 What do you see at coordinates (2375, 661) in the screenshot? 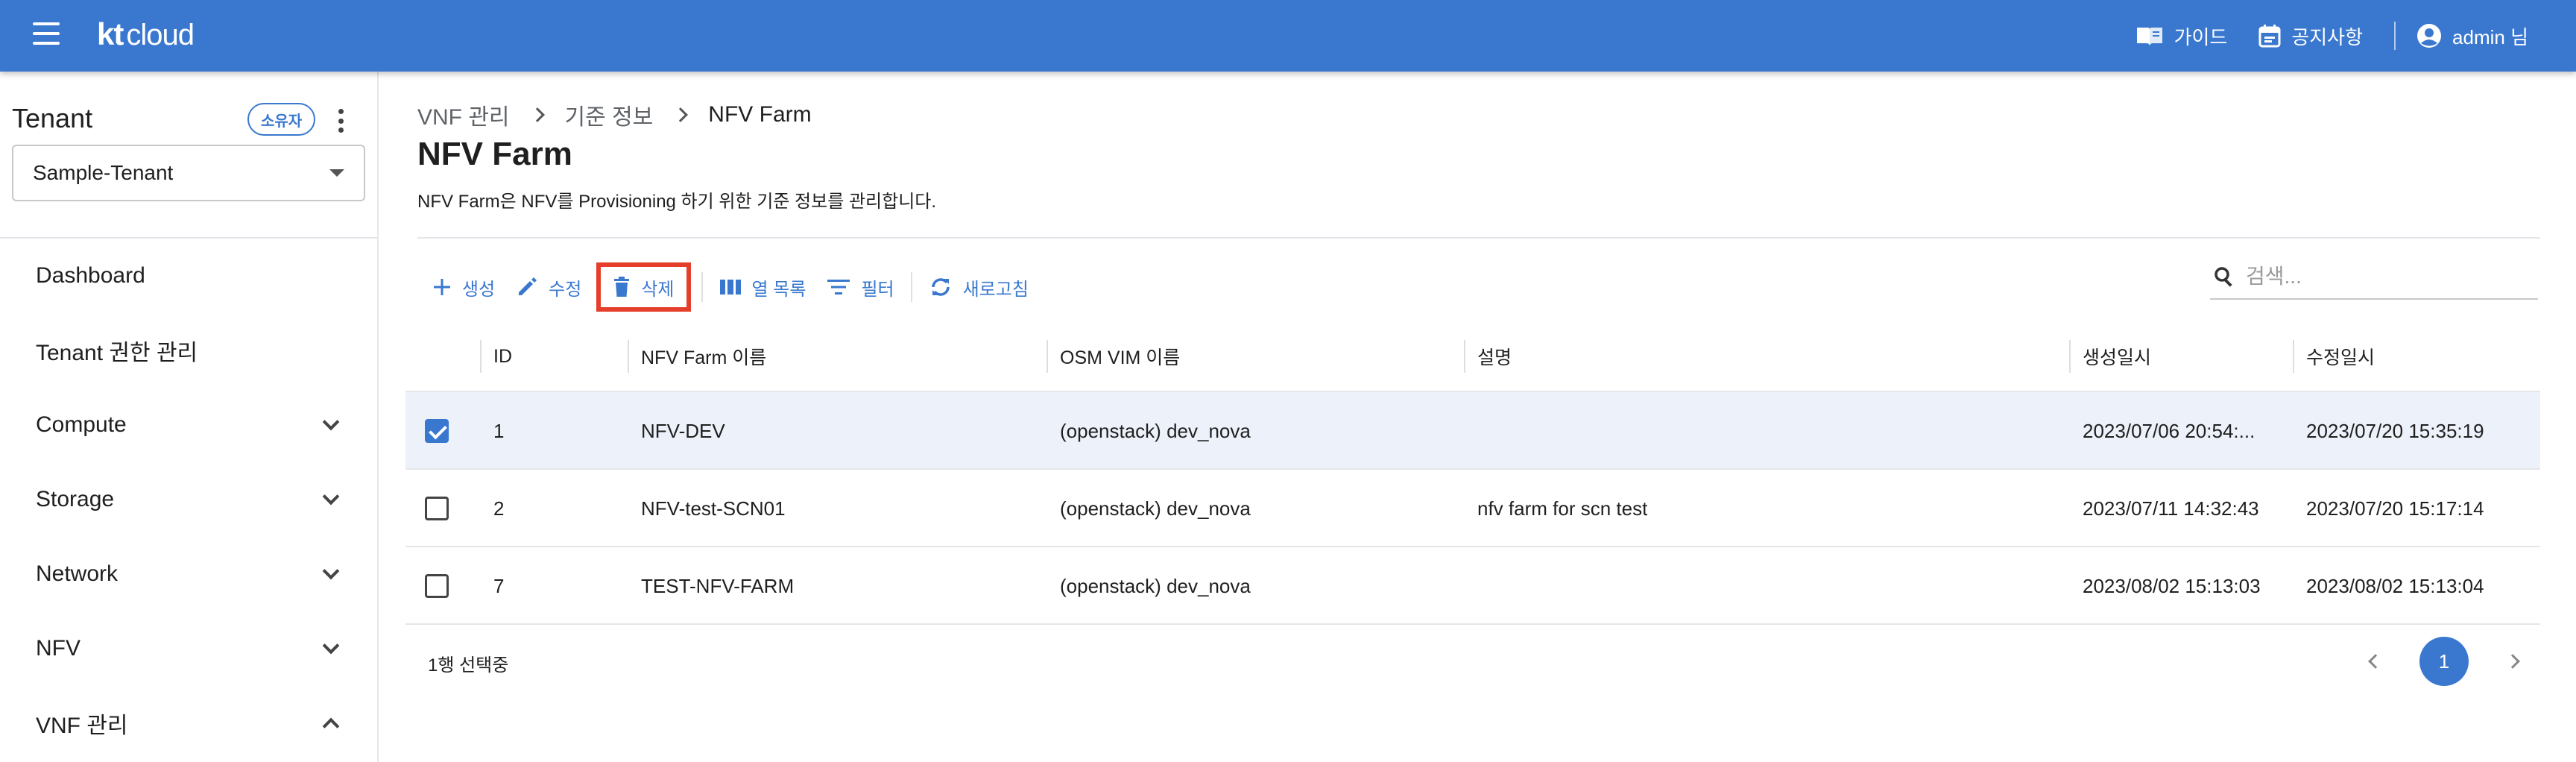
I see `chevron-left-icon` at bounding box center [2375, 661].